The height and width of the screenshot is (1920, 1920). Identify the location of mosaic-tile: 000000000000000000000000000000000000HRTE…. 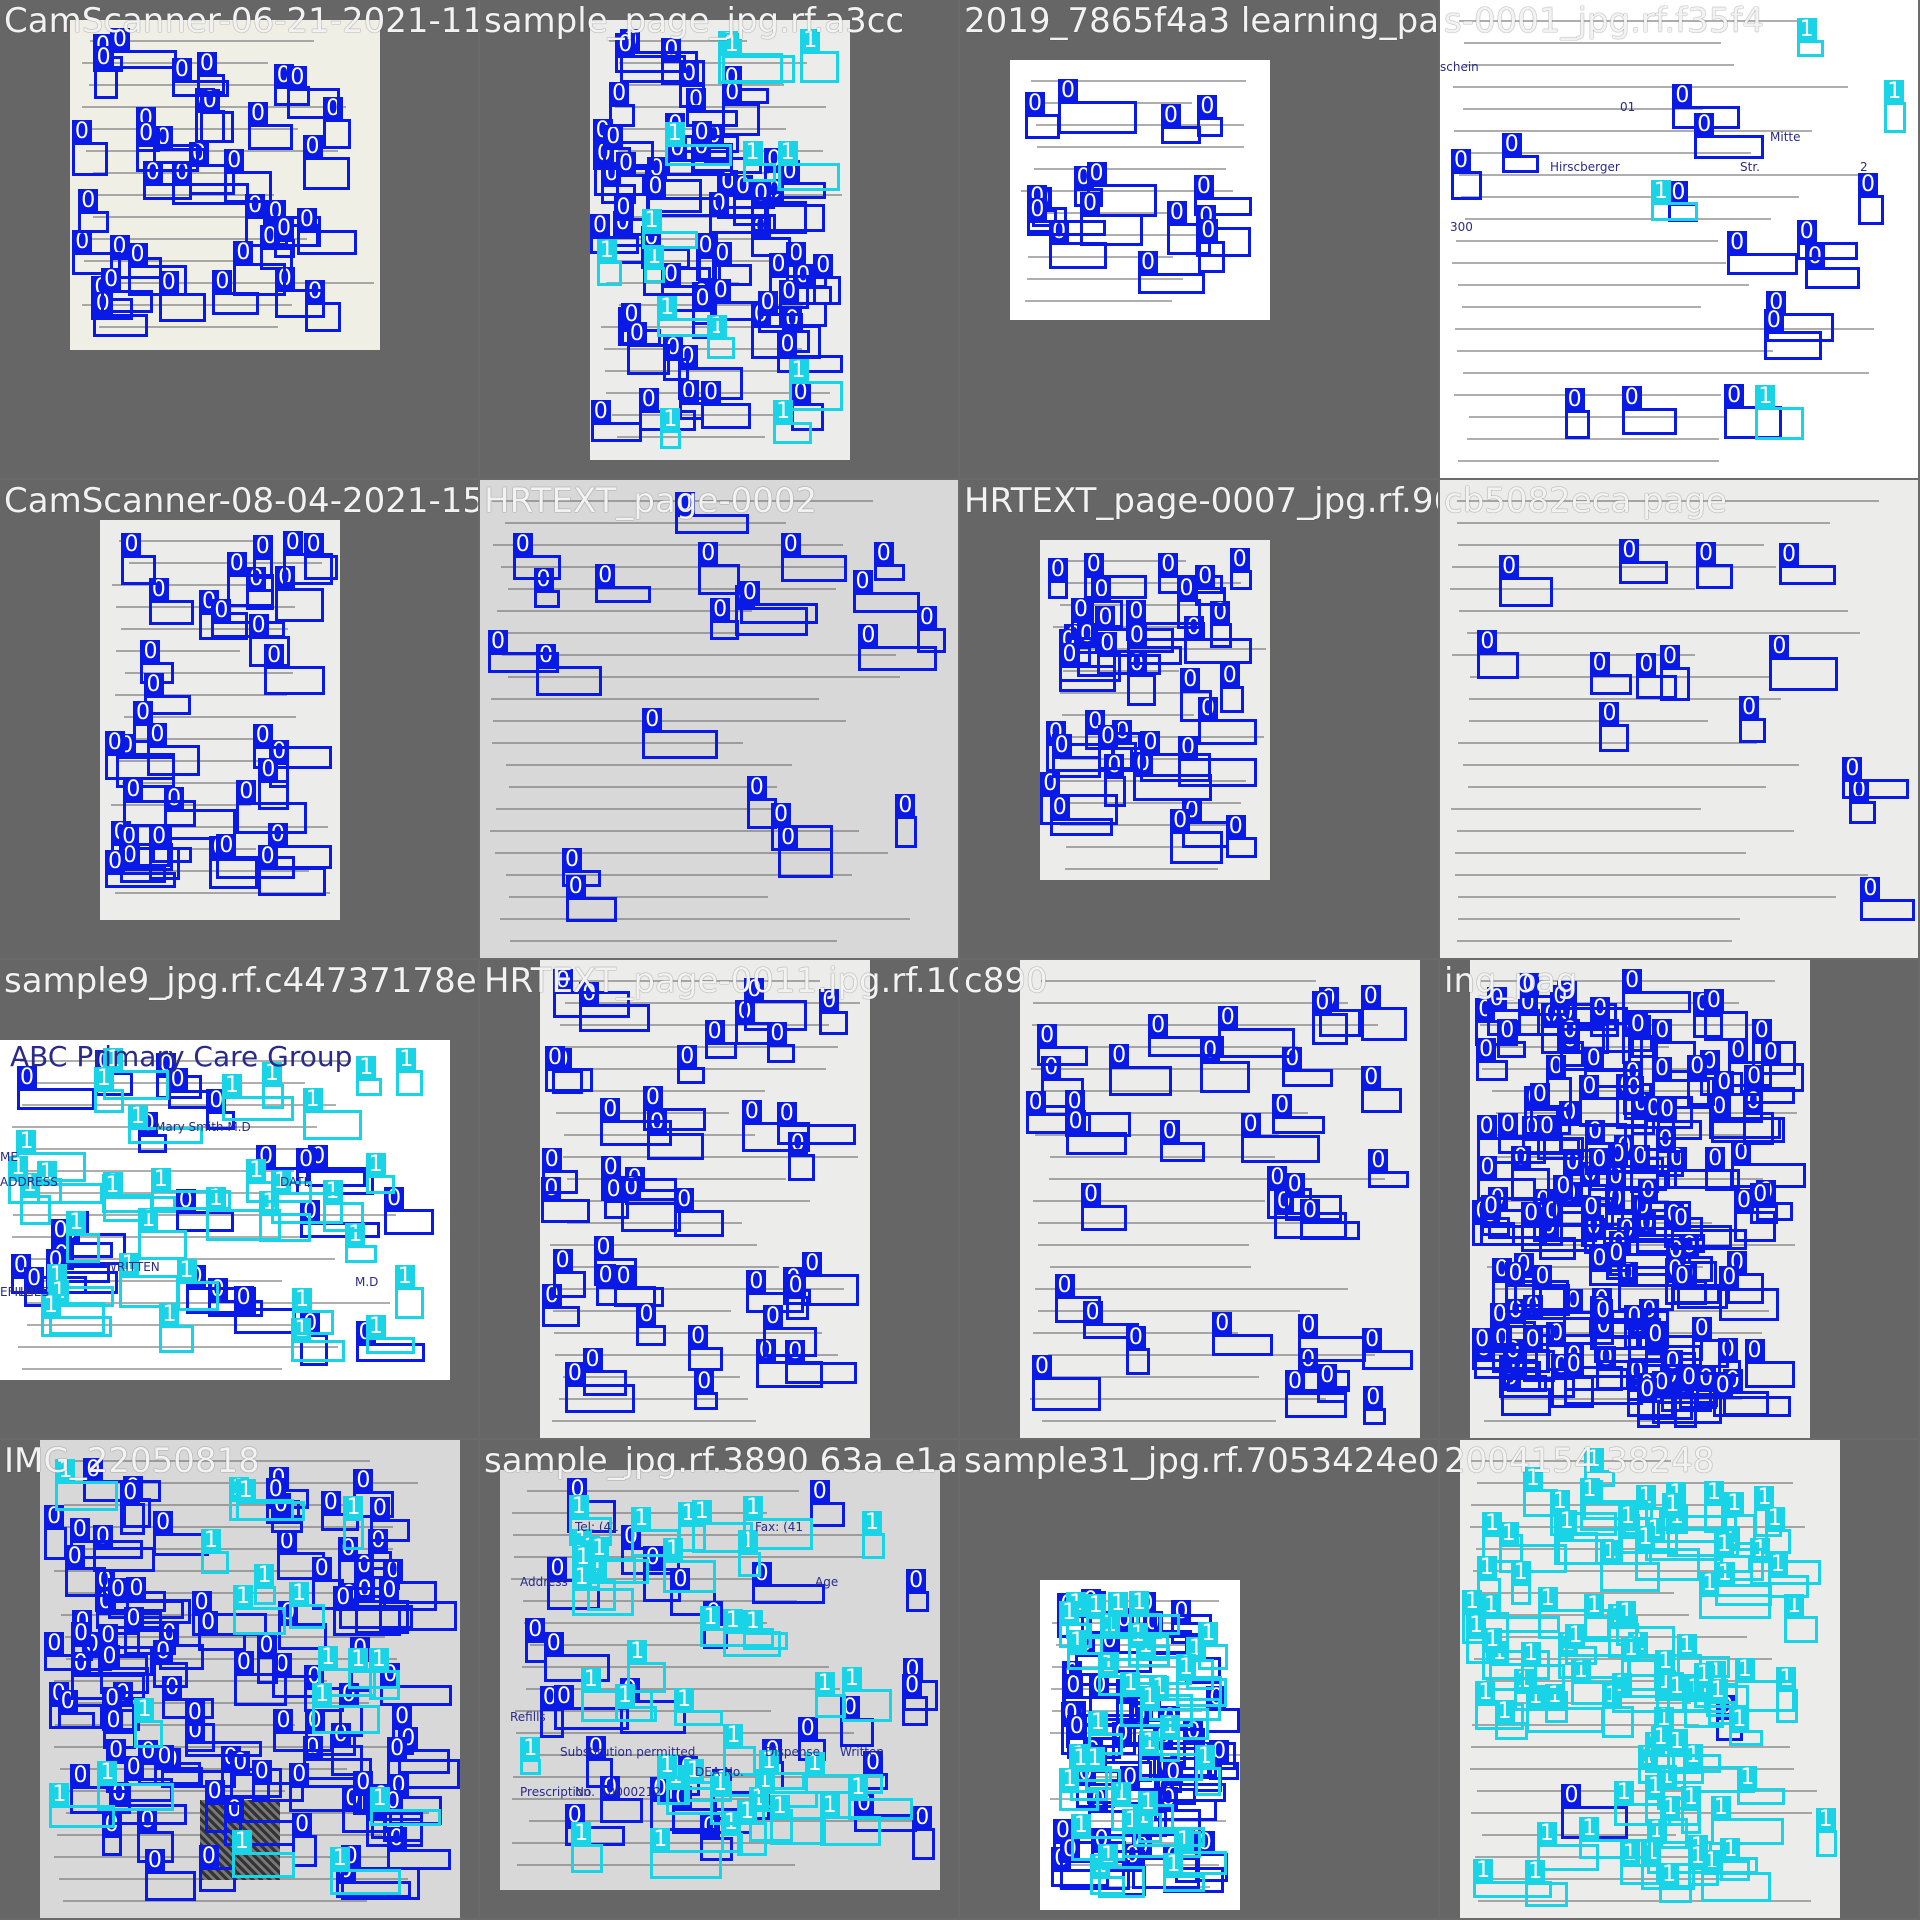
(1199, 719).